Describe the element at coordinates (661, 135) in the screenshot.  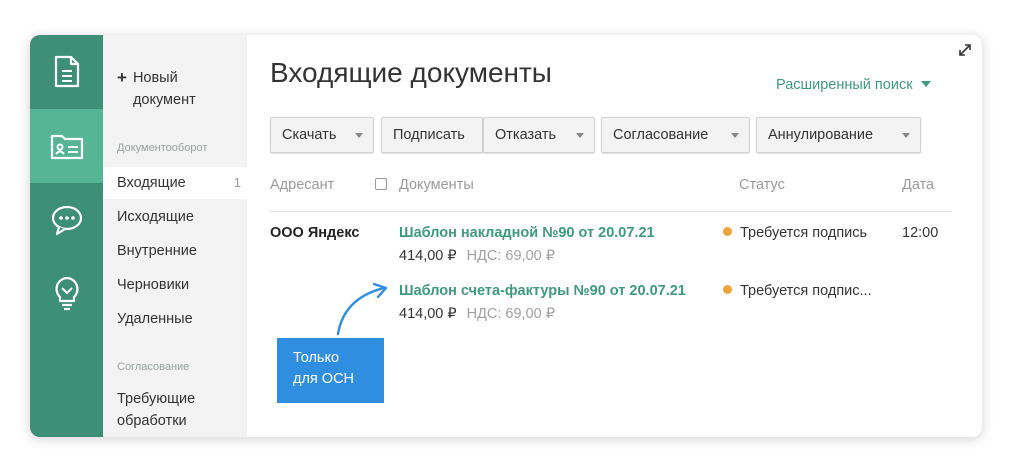
I see `approval-label: Согласование` at that location.